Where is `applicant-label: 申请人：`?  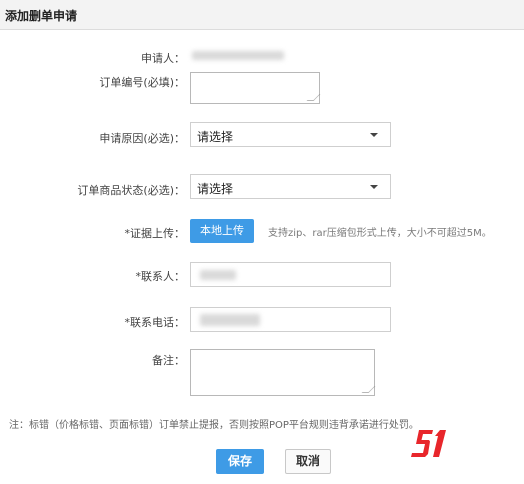 applicant-label: 申请人： is located at coordinates (163, 58).